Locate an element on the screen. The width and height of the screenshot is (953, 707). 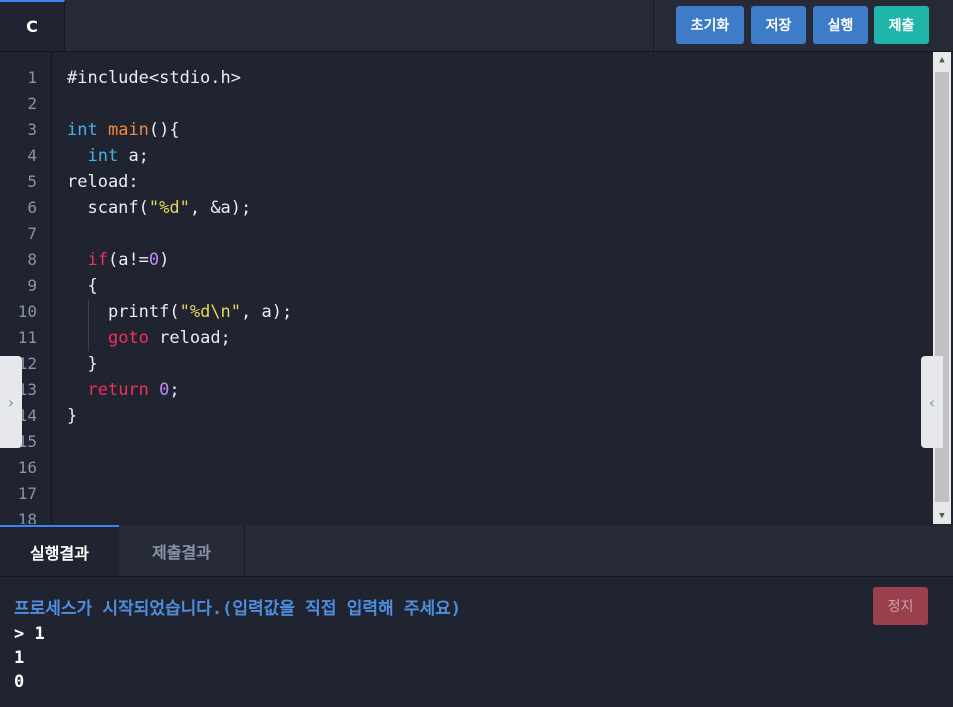
code-line: return 0; is located at coordinates (133, 390).